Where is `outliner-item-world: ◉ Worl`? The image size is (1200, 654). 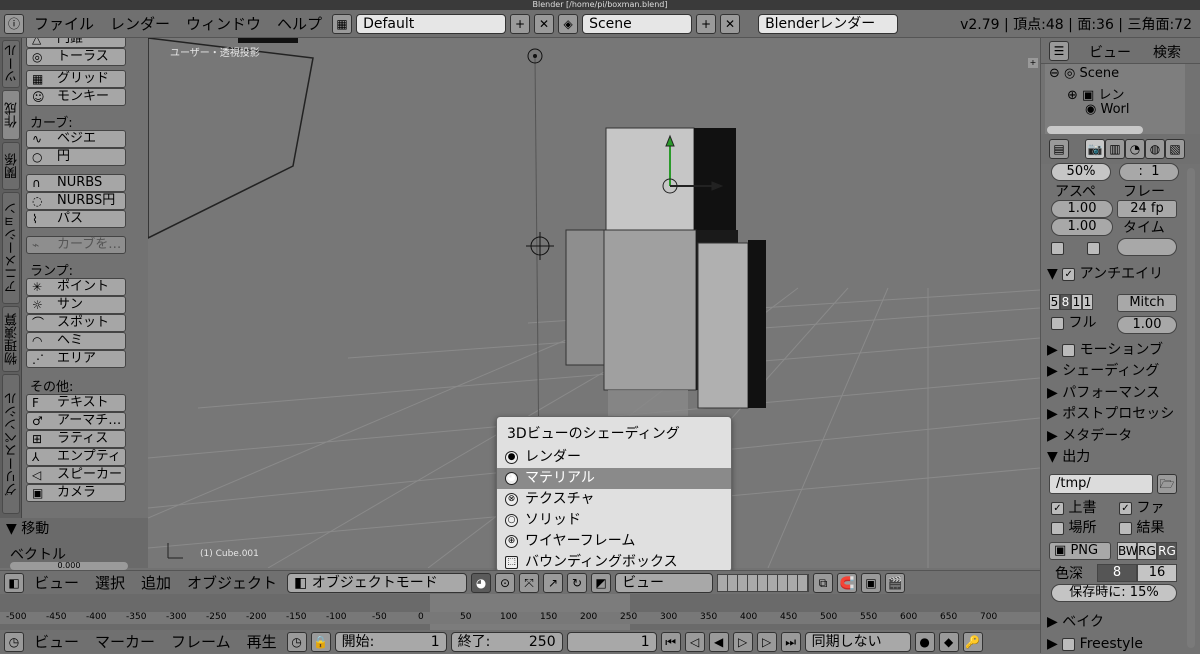 outliner-item-world: ◉ Worl is located at coordinates (1107, 109).